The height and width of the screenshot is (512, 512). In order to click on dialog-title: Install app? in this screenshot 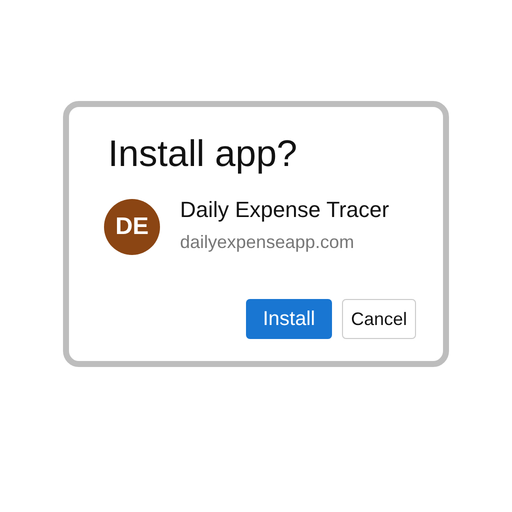, I will do `click(203, 154)`.